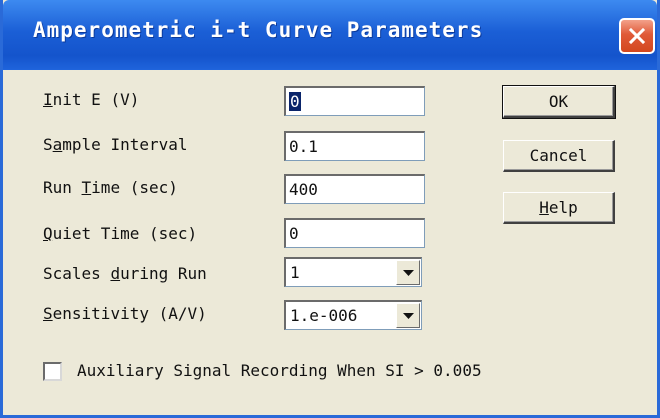 The height and width of the screenshot is (418, 660). Describe the element at coordinates (354, 146) in the screenshot. I see `sample-interval-input: 0.1` at that location.